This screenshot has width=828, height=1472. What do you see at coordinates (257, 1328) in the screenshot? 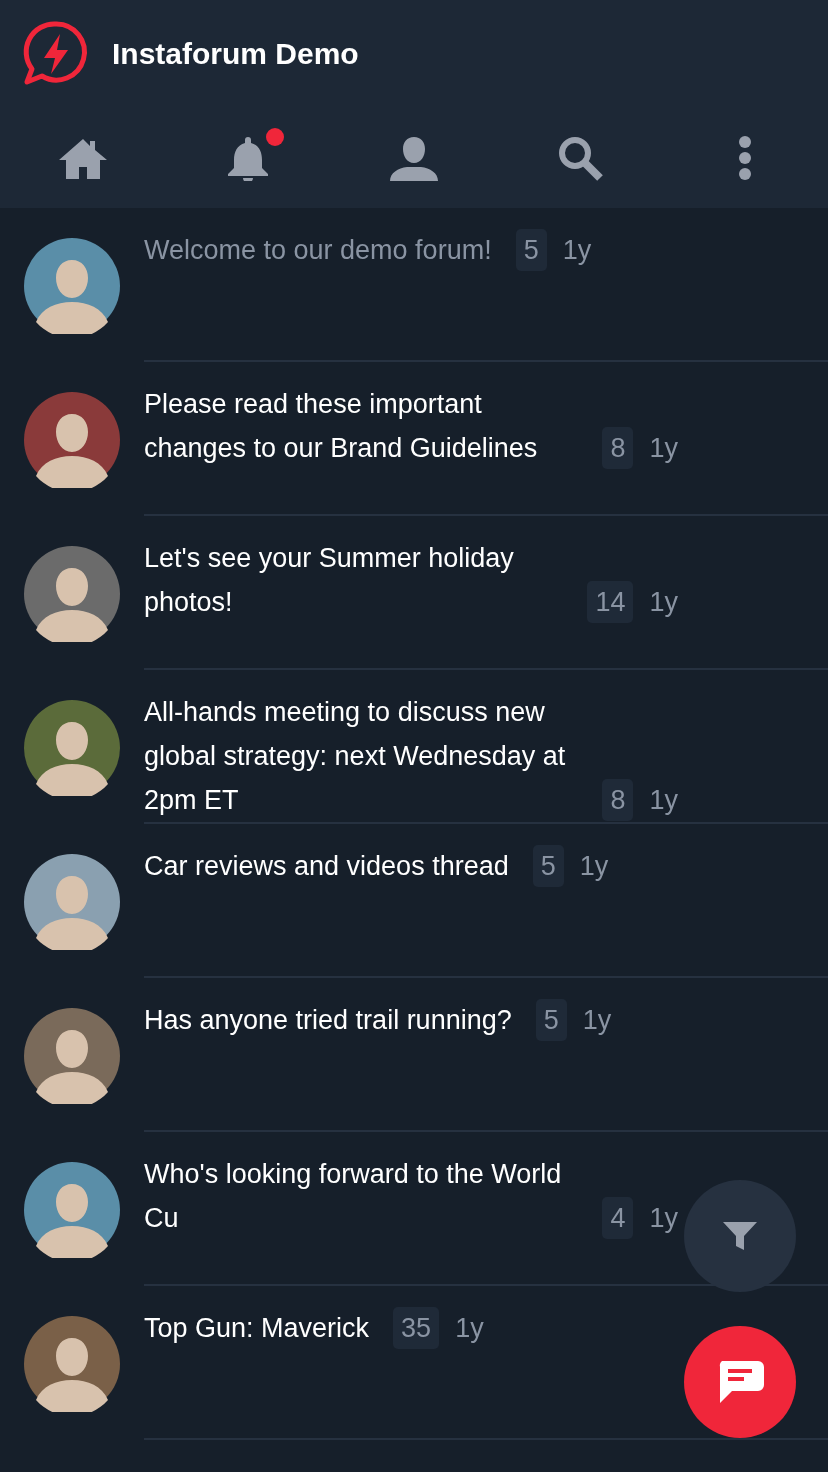
I see `topic-title: Top Gun: Maverick` at bounding box center [257, 1328].